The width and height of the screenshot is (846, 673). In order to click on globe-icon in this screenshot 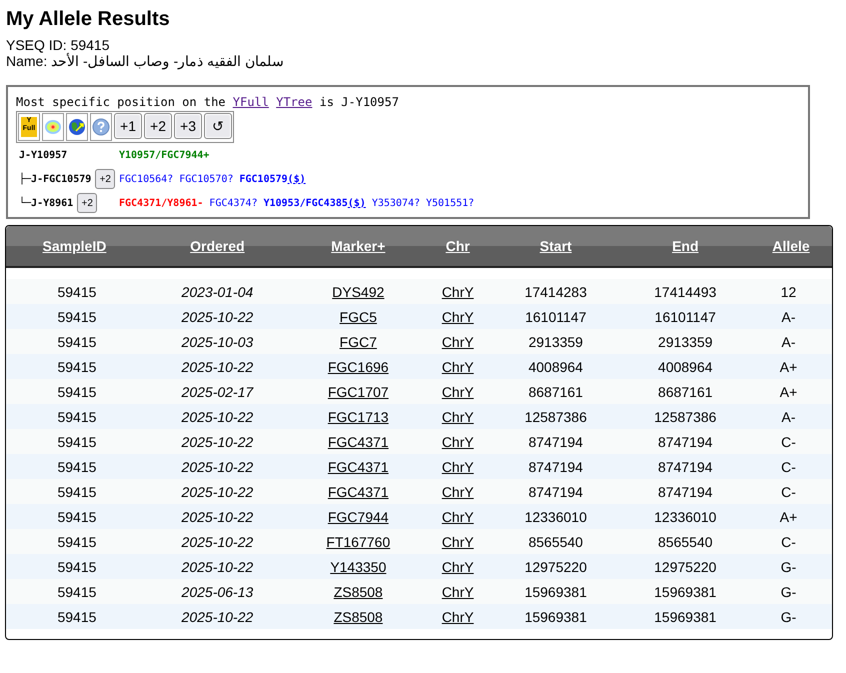, I will do `click(77, 127)`.